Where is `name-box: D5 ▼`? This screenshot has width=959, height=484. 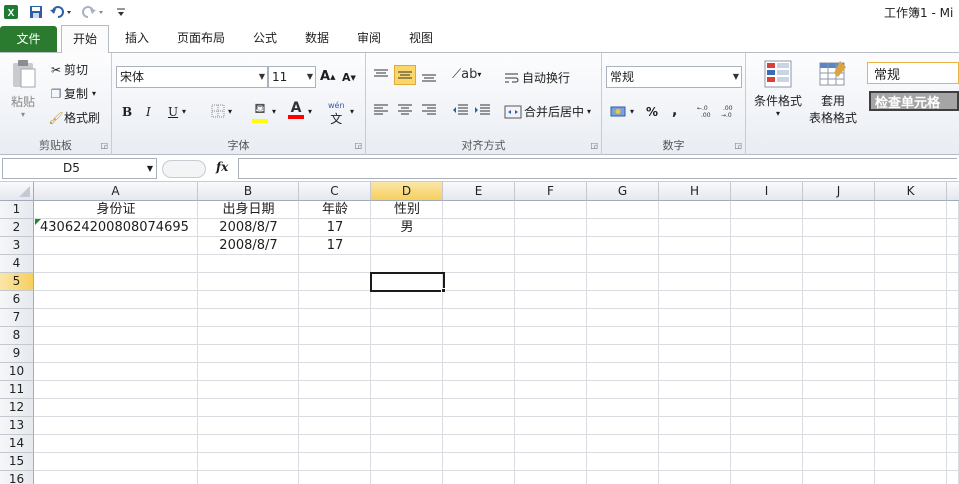 name-box: D5 ▼ is located at coordinates (79, 168).